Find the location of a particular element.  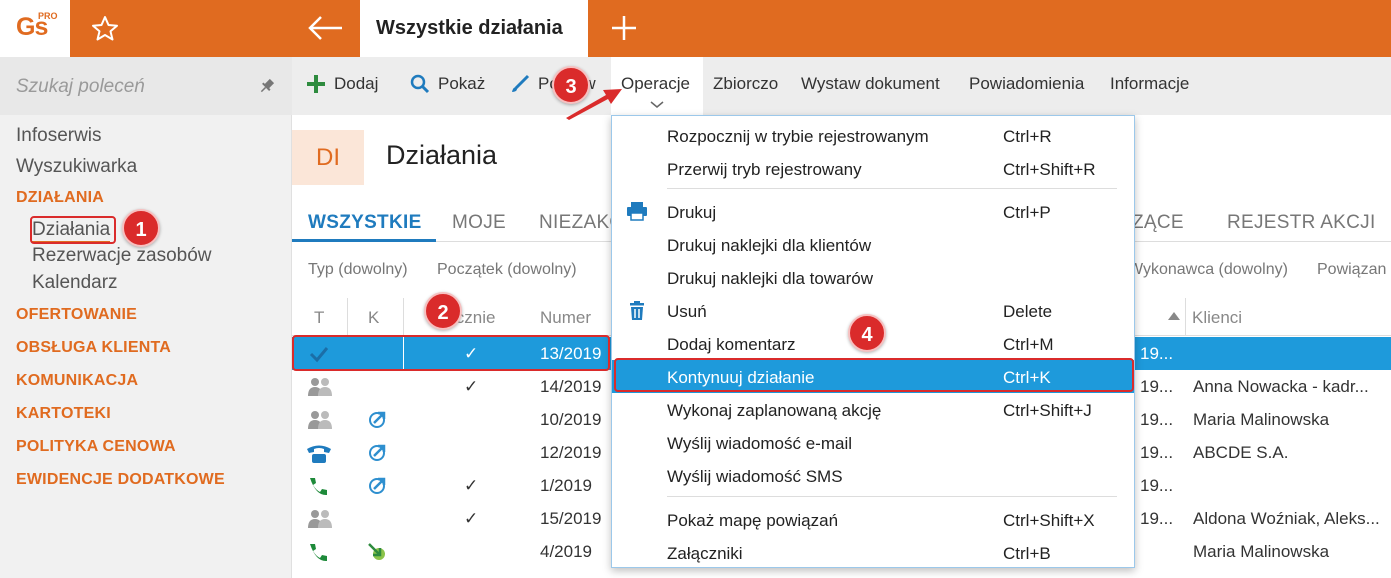

summary-button: Zbiorczo is located at coordinates (745, 84).